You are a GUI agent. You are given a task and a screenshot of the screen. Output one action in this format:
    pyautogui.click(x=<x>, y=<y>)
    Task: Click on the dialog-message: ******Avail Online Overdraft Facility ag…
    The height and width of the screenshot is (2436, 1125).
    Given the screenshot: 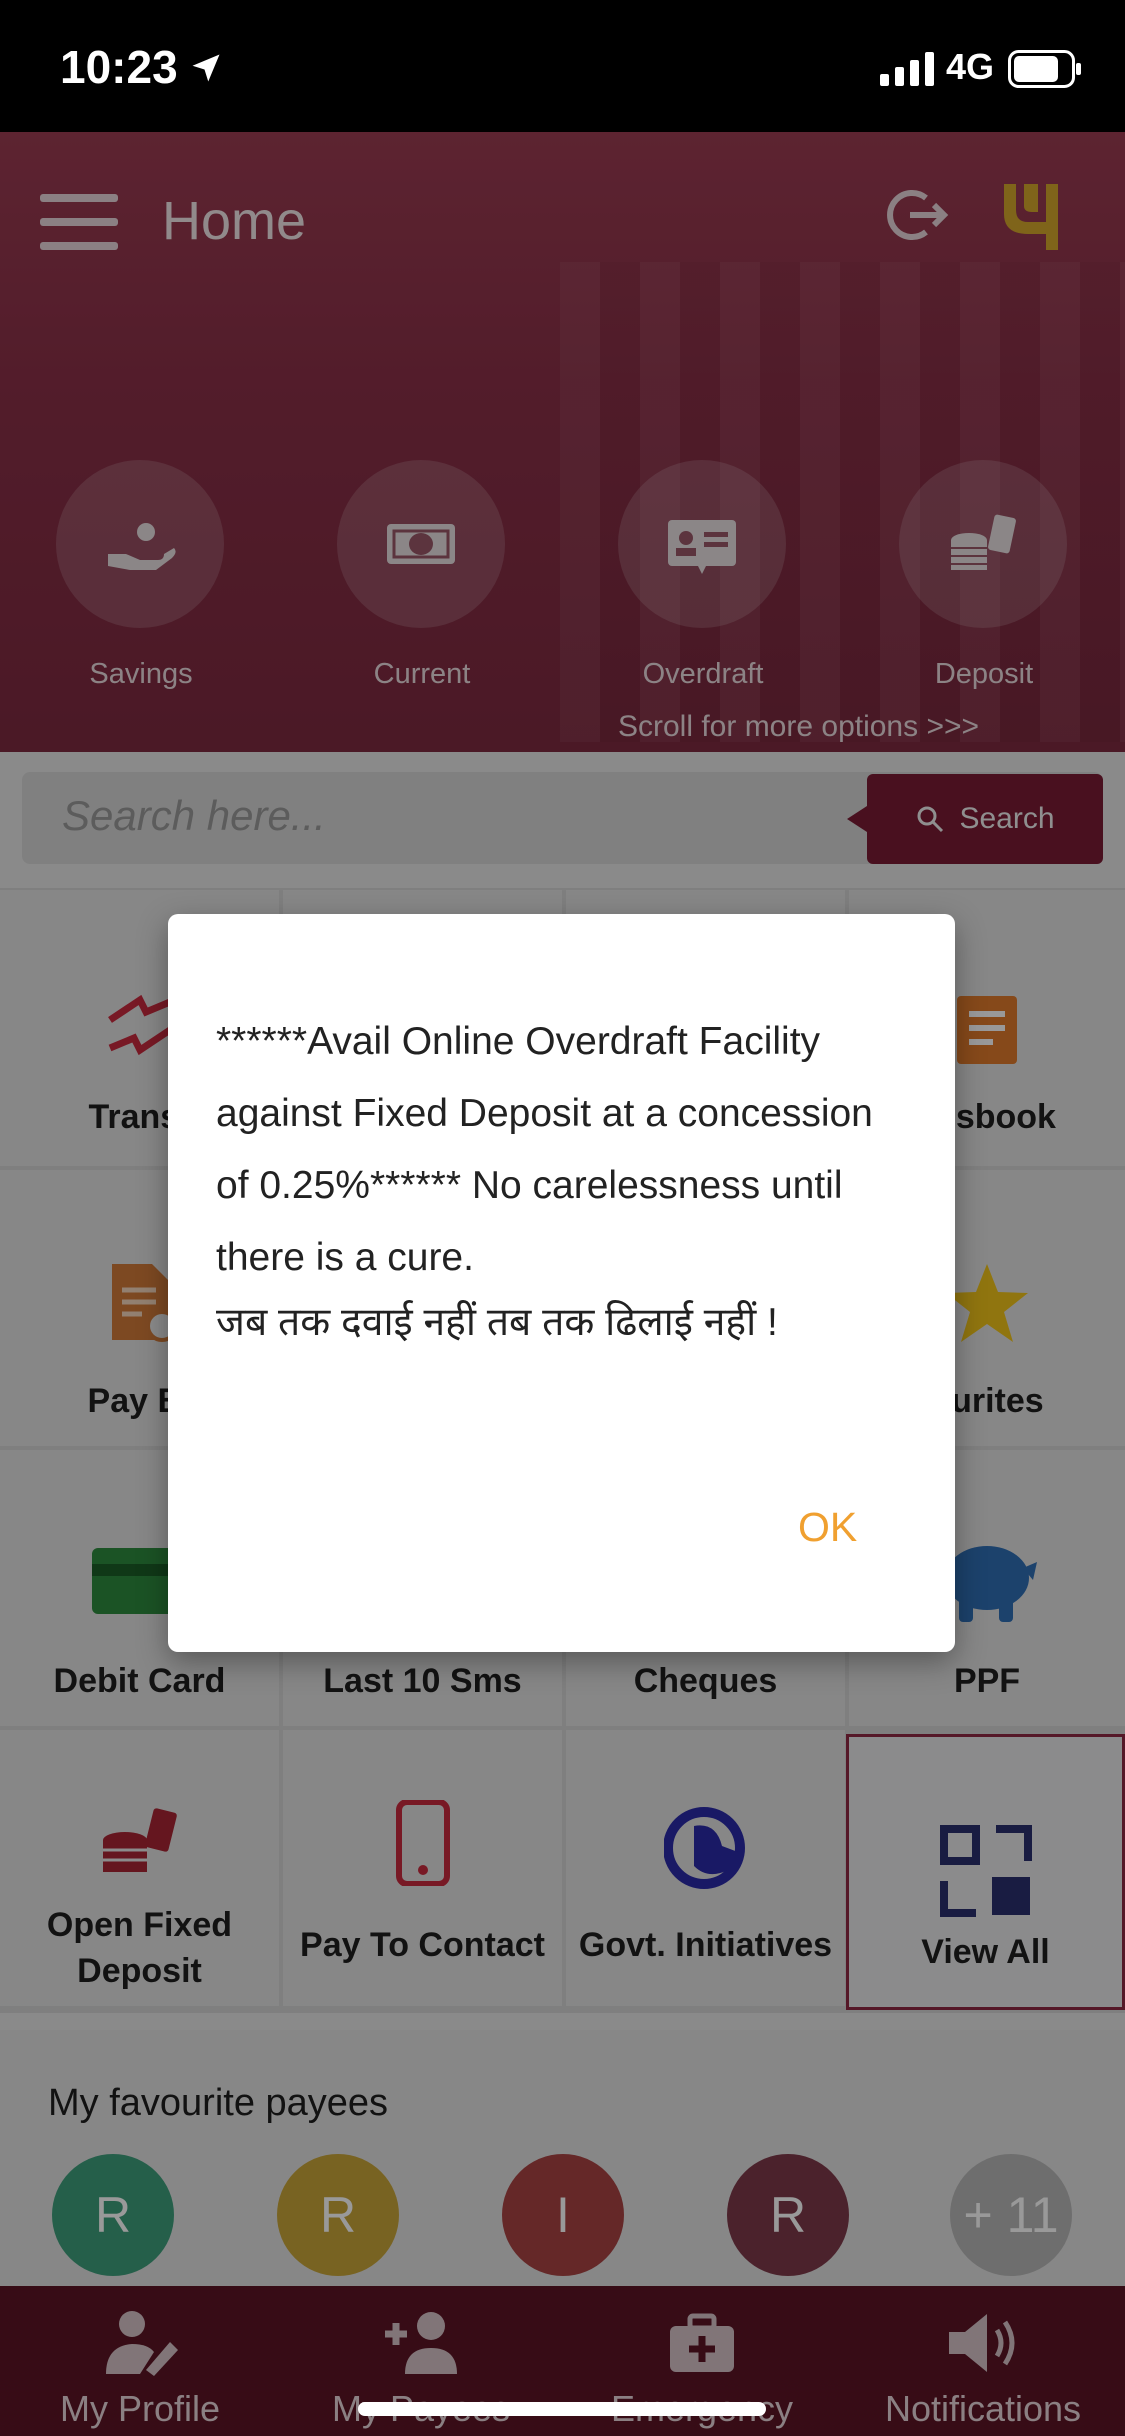 What is the action you would take?
    pyautogui.click(x=544, y=1149)
    